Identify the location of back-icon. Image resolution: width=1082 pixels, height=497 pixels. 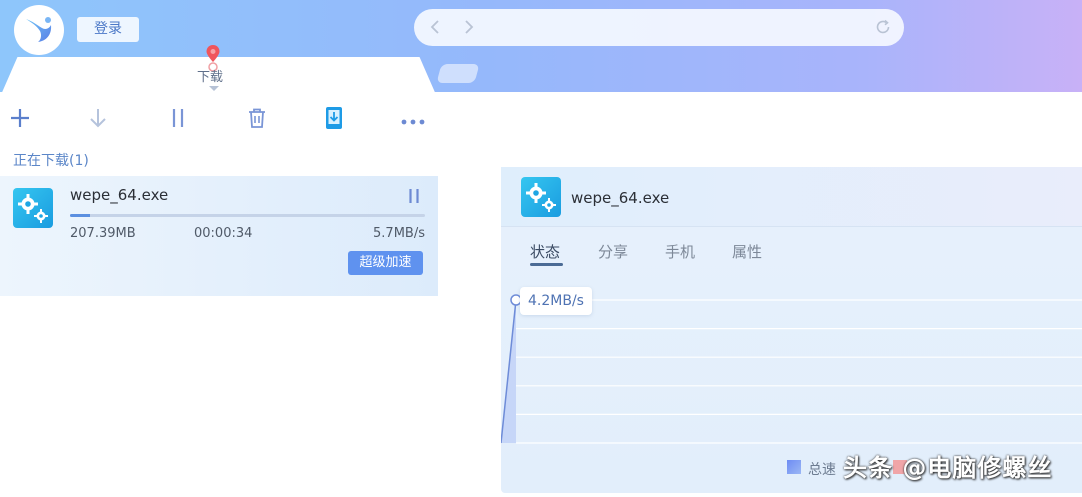
(435, 27).